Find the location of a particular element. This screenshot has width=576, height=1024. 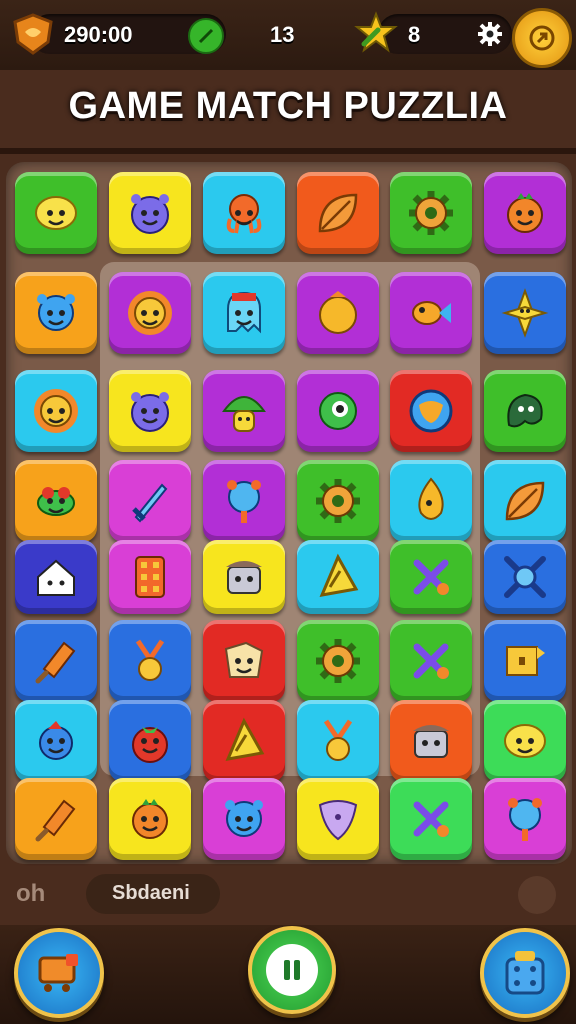

bird-icon is located at coordinates (56, 740).